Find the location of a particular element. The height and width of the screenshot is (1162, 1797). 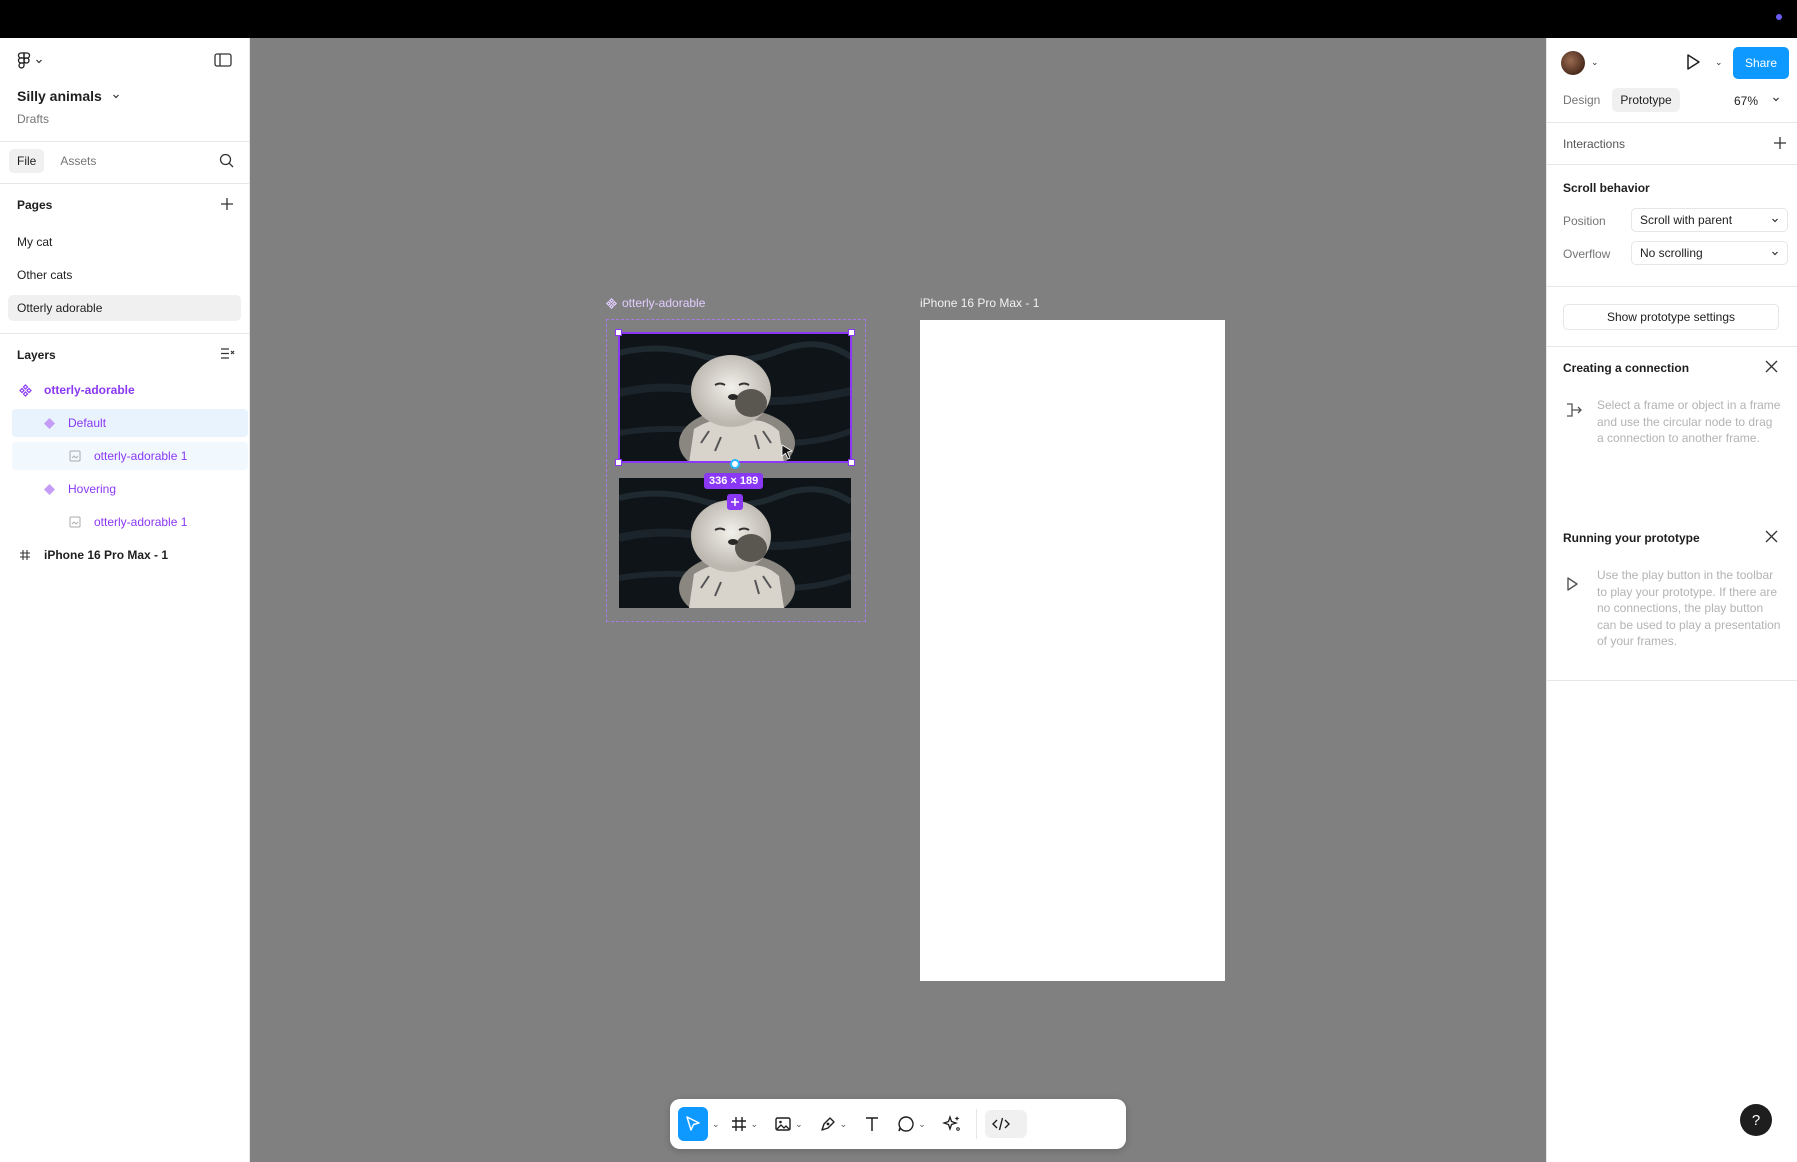

overflow-label: Overflow is located at coordinates (1587, 254).